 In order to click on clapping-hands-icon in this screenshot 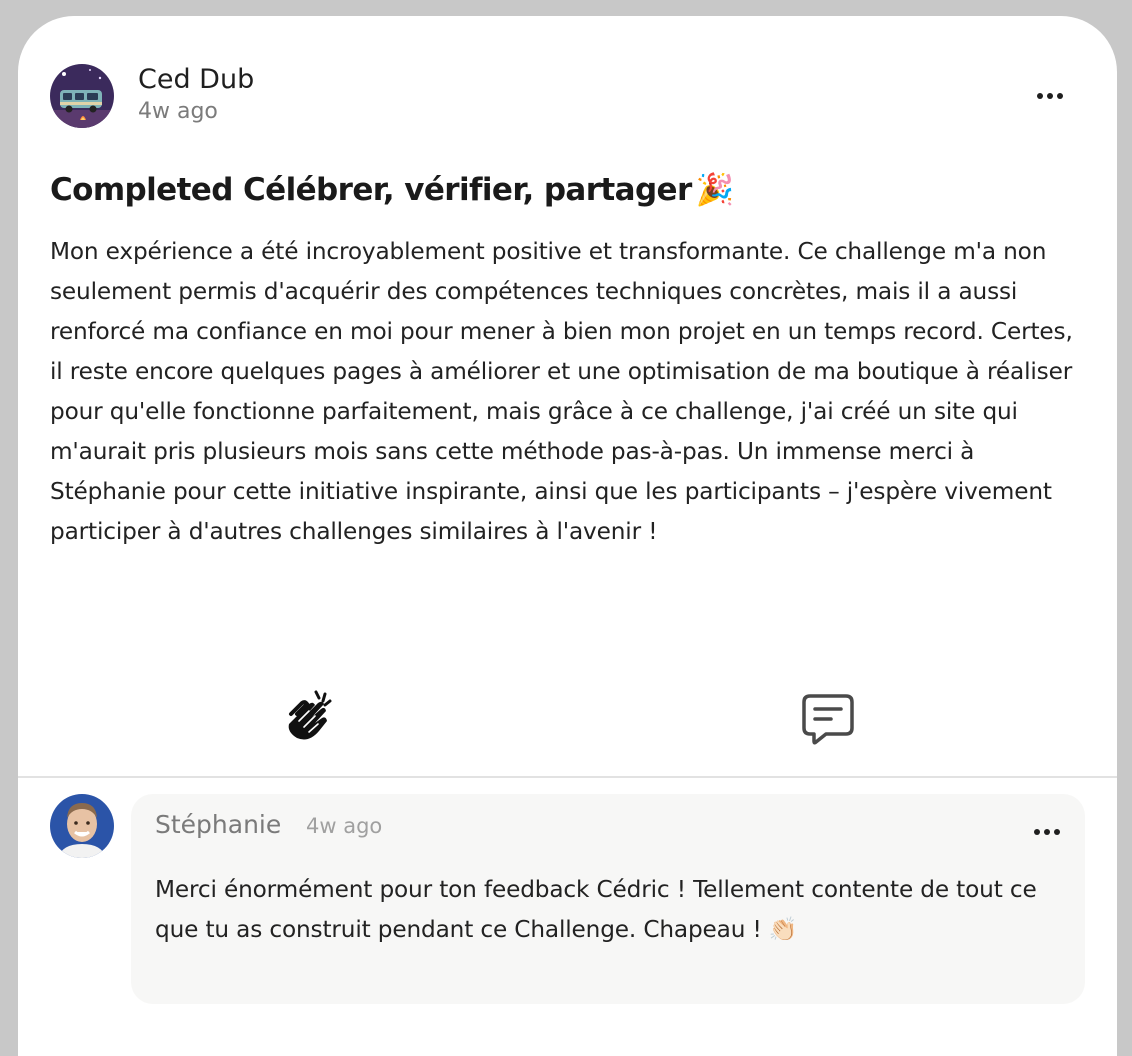, I will do `click(310, 715)`.